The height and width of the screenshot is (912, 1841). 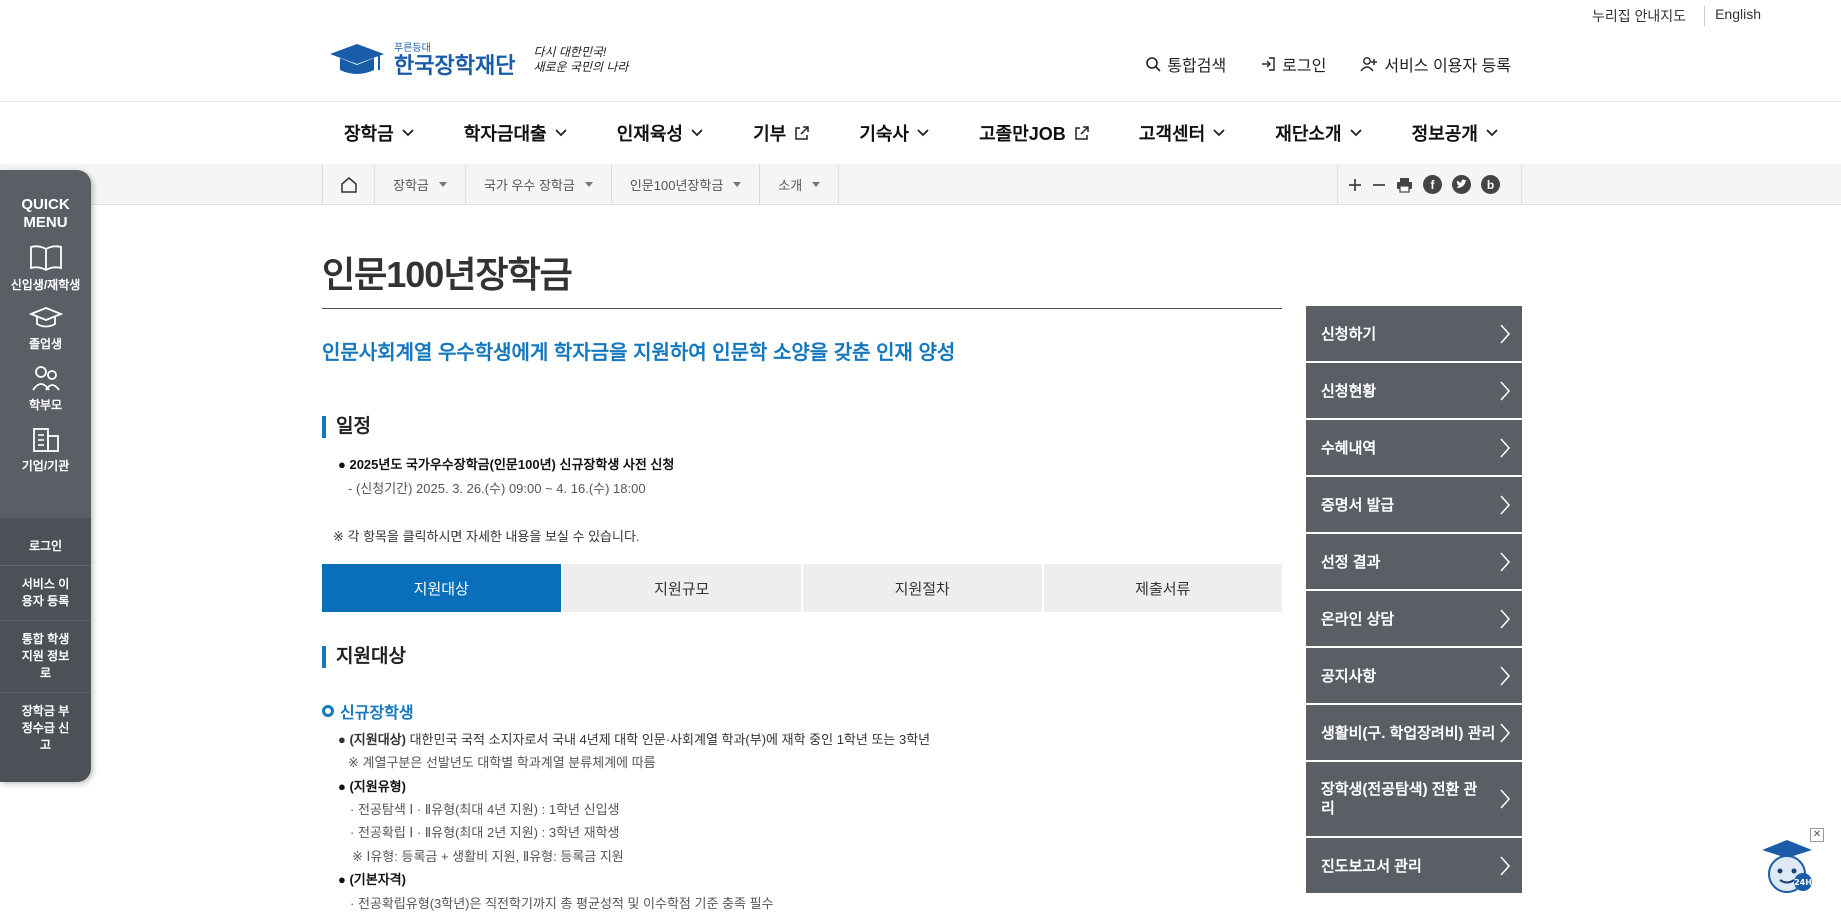 I want to click on gnb-about: 재단소개, so click(x=1318, y=133).